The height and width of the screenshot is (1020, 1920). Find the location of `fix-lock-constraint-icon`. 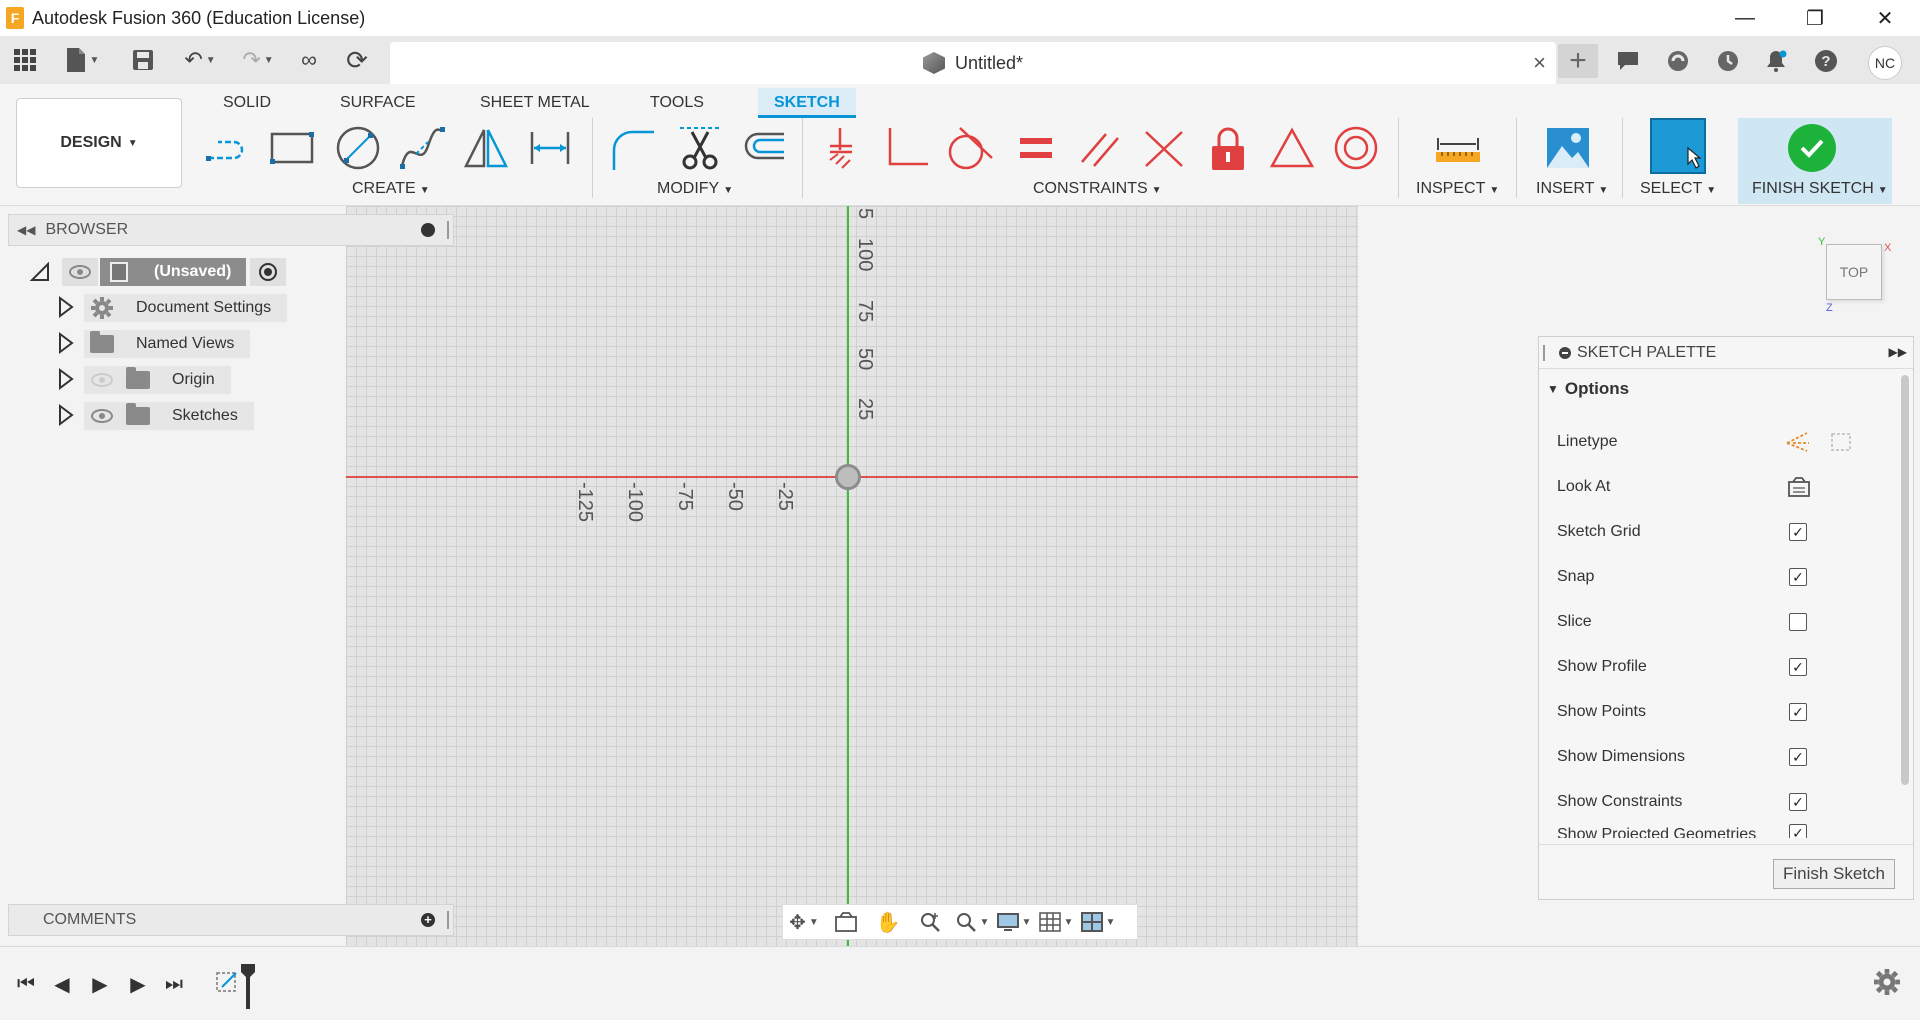

fix-lock-constraint-icon is located at coordinates (1228, 148).